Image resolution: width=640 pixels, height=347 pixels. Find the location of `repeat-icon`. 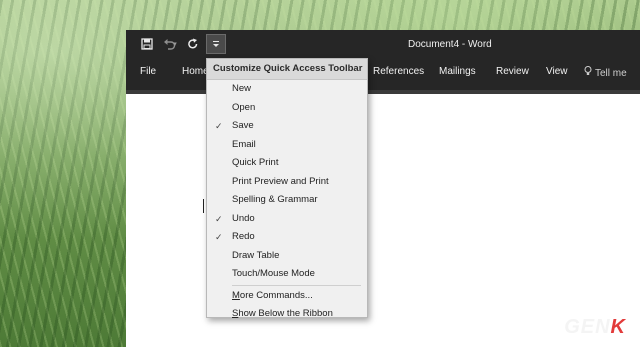

repeat-icon is located at coordinates (193, 44).